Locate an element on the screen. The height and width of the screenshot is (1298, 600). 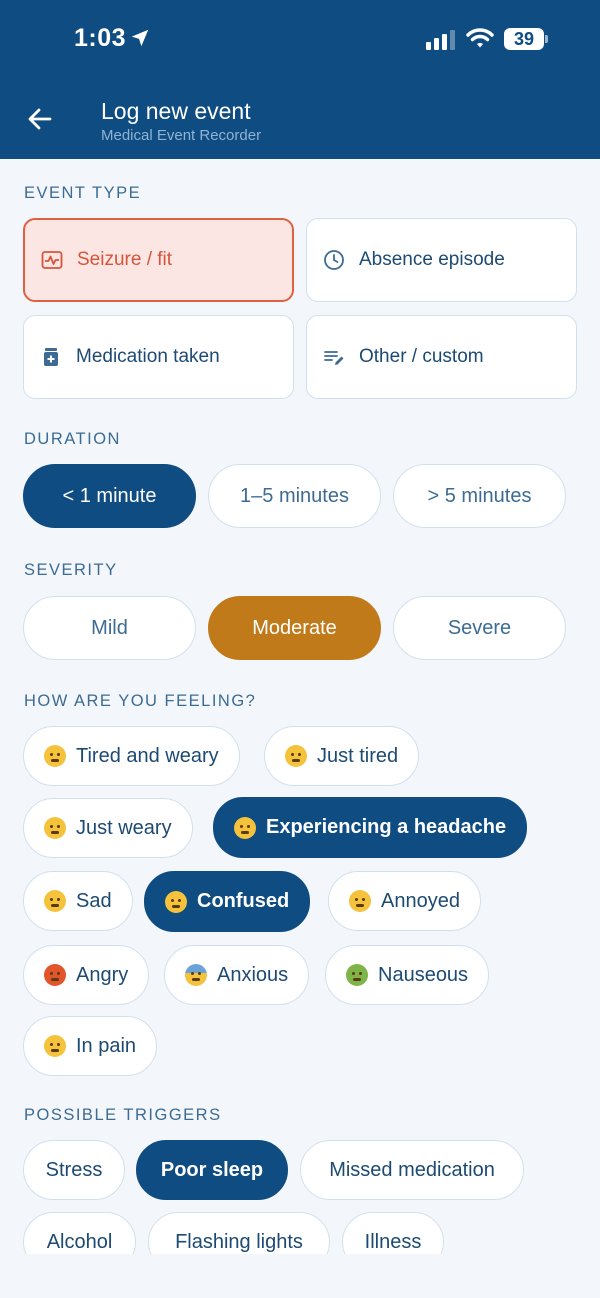
section-label-severity: SEVERITY is located at coordinates (71, 570).